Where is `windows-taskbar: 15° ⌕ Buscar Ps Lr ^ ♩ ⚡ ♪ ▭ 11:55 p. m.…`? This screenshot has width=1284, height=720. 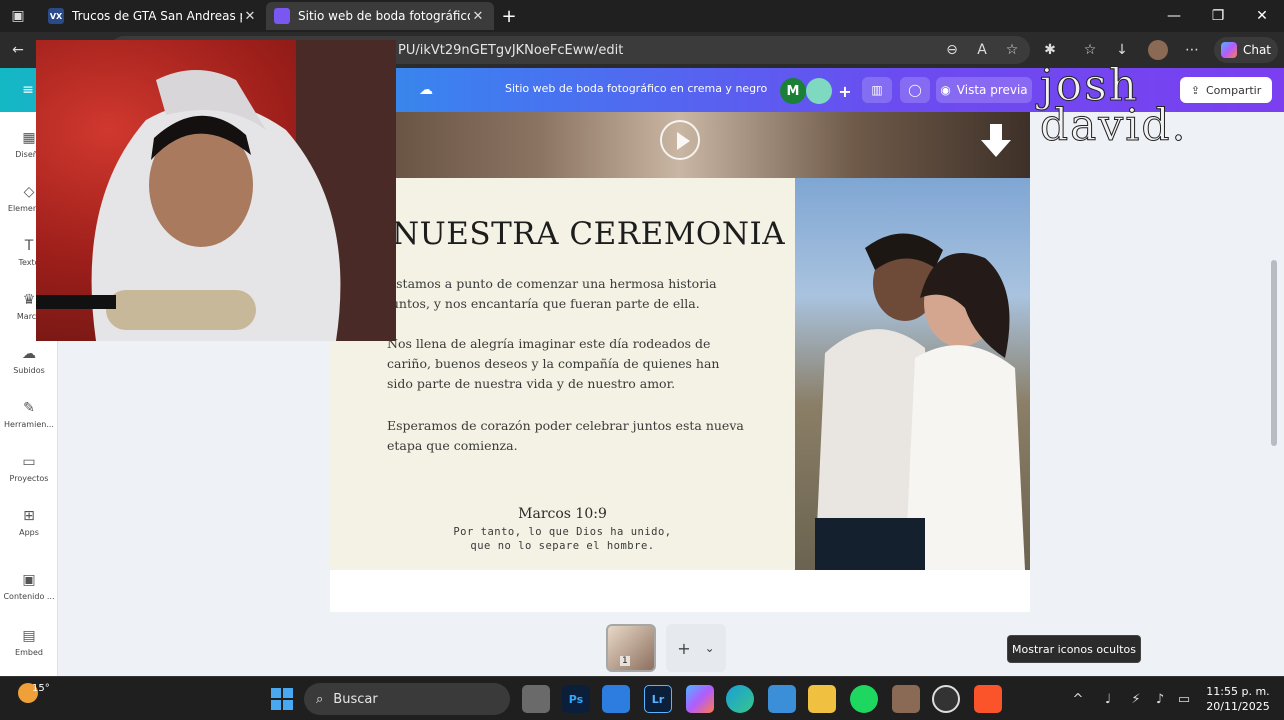
windows-taskbar: 15° ⌕ Buscar Ps Lr ^ ♩ ⚡ ♪ ▭ 11:55 p. m.… is located at coordinates (642, 698).